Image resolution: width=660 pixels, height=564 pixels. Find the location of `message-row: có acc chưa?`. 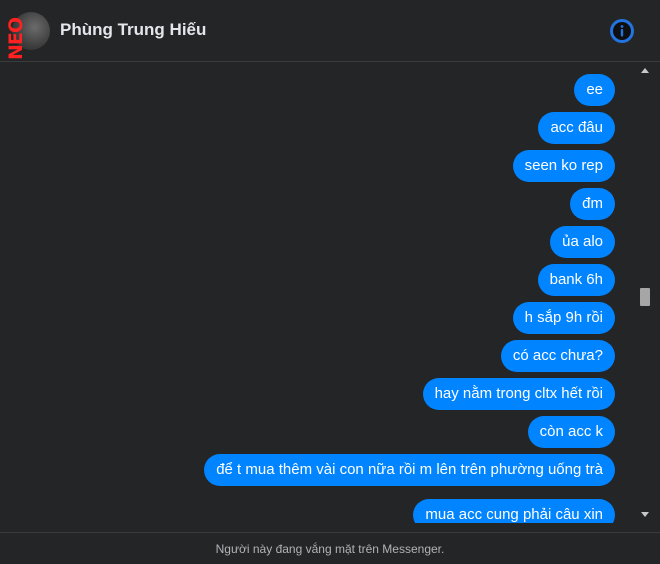

message-row: có acc chưa? is located at coordinates (557, 356).